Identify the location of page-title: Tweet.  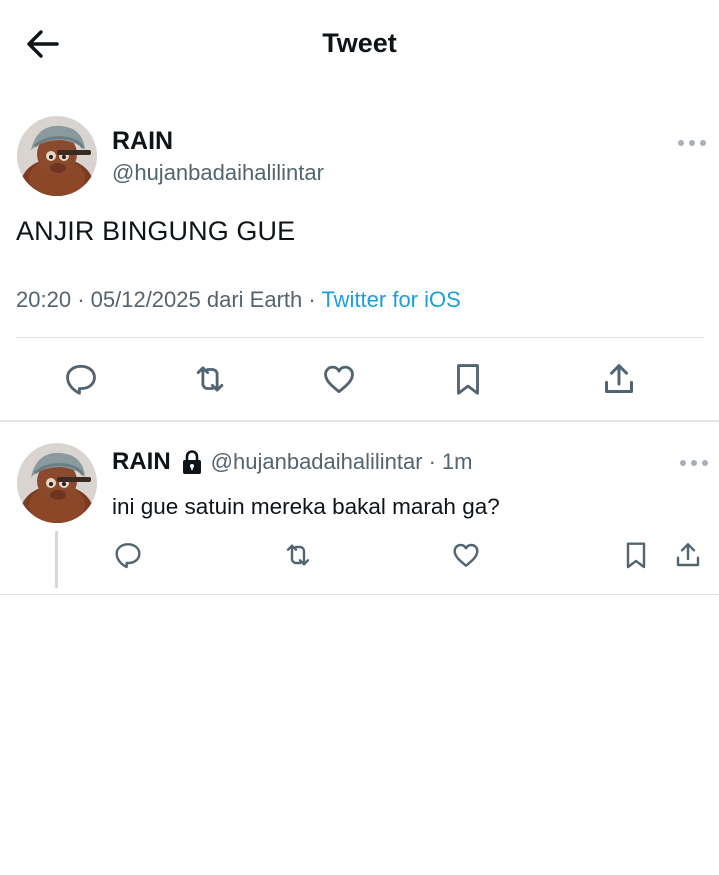
(359, 43).